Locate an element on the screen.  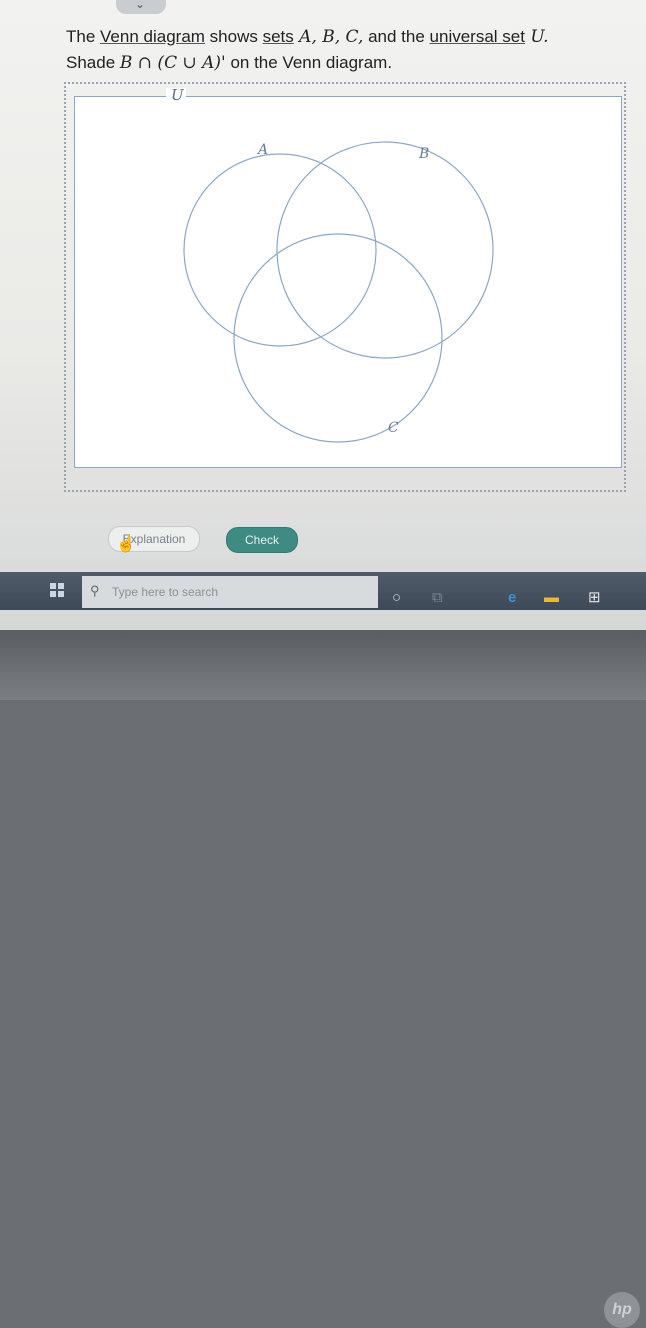
taskbar-search-box: ⚲ Type here to search is located at coordinates (230, 592).